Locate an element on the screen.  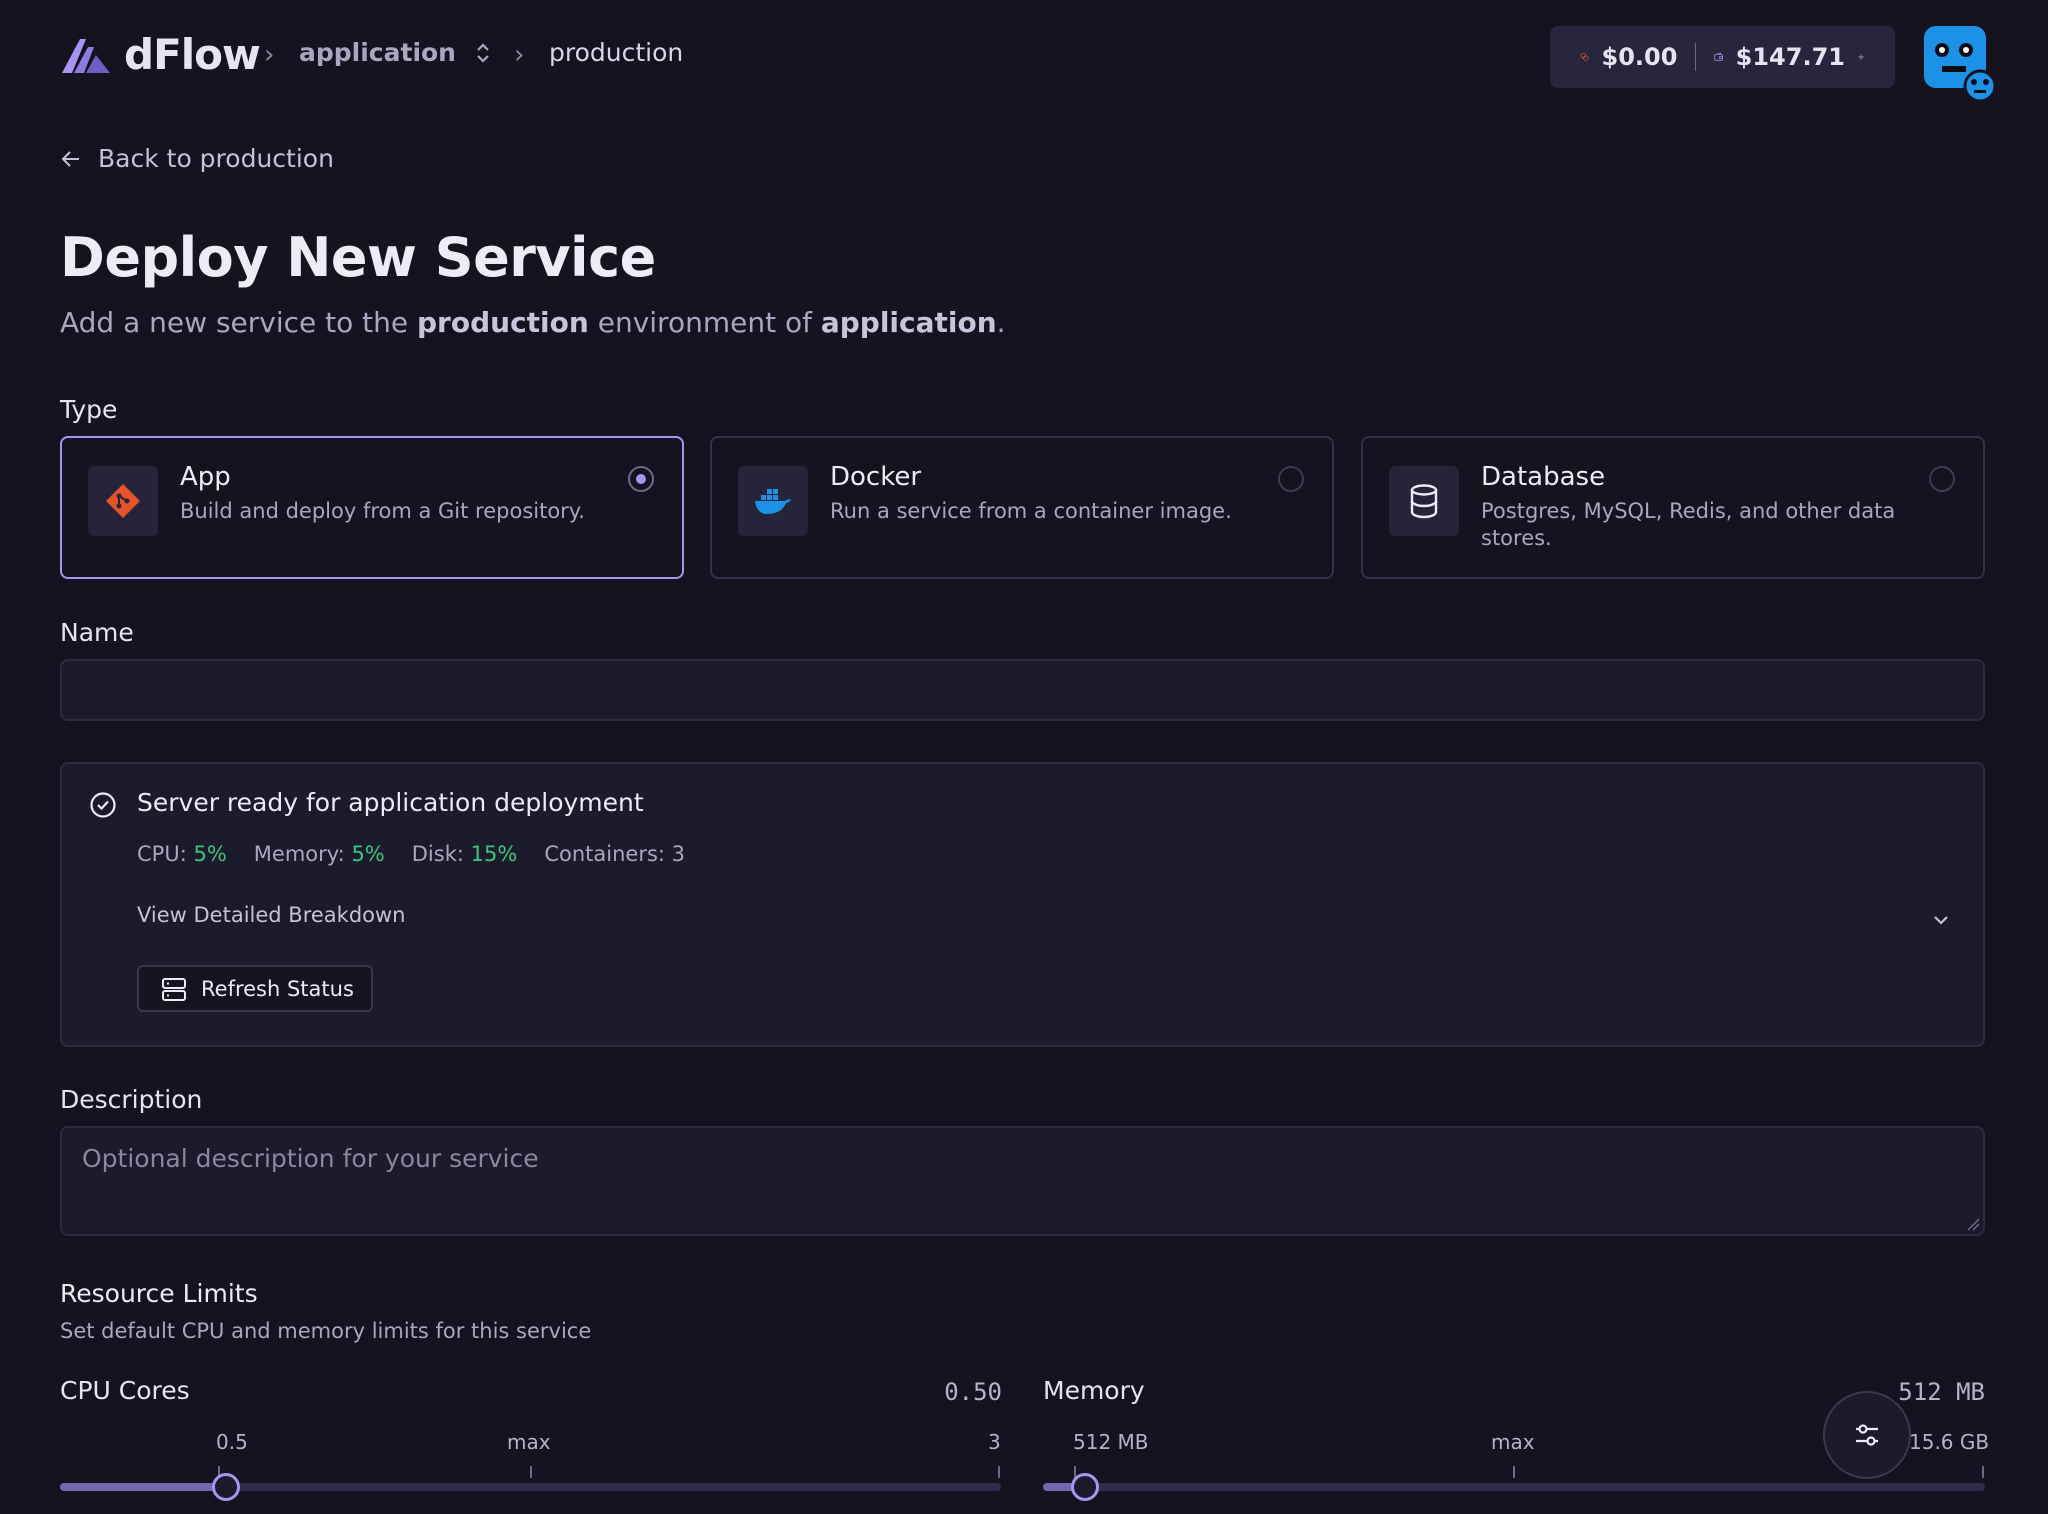
server-status-title: Server ready for application deployment is located at coordinates (390, 802).